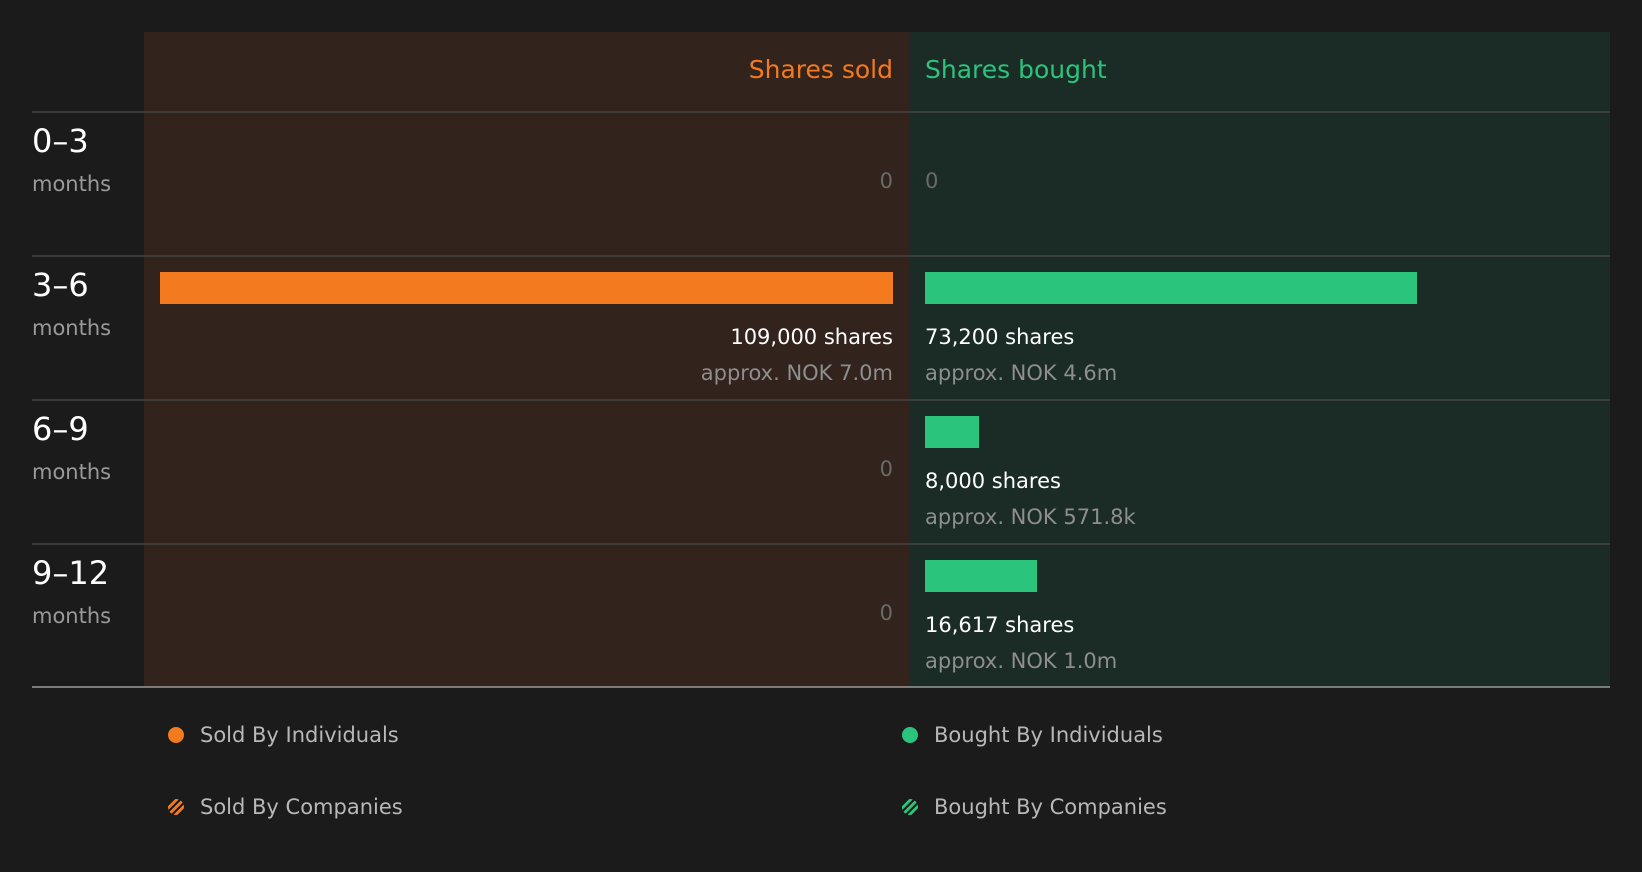  I want to click on bought-value-label: approx. NOK 4.6m, so click(1021, 373).